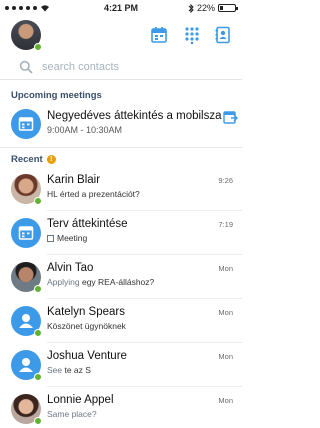 This screenshot has height=428, width=320. Describe the element at coordinates (205, 8) in the screenshot. I see `battery-percent: 22%` at that location.